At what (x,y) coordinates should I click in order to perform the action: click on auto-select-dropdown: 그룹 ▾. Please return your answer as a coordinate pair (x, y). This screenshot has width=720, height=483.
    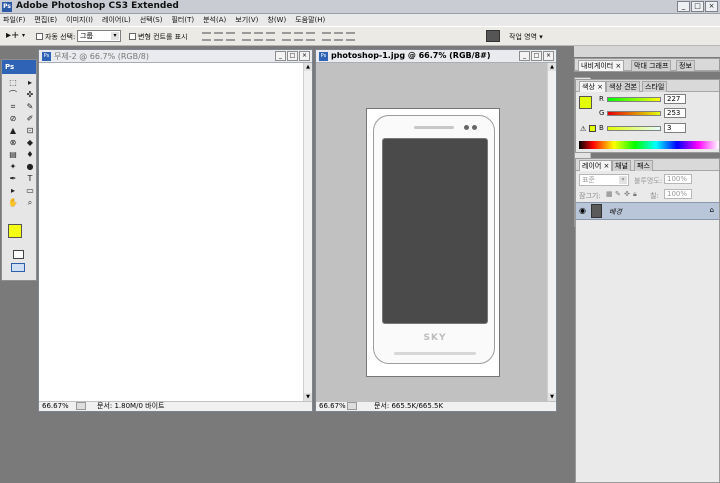
    Looking at the image, I should click on (99, 36).